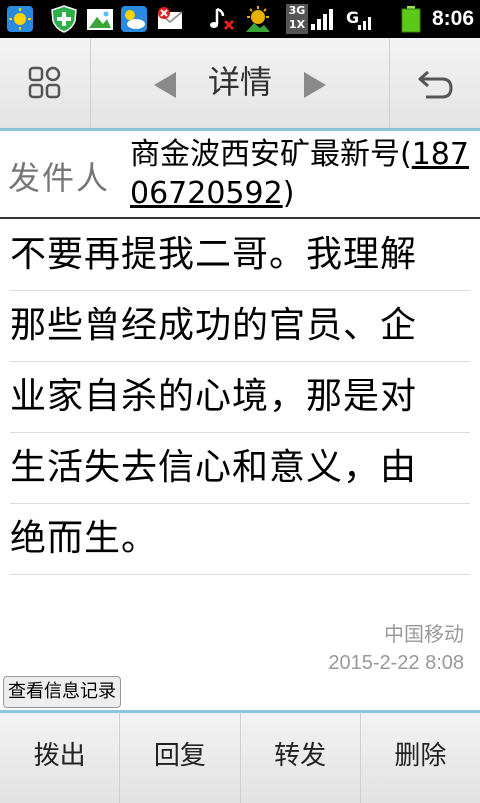 The height and width of the screenshot is (803, 480). I want to click on sender-label: 发件人, so click(59, 178).